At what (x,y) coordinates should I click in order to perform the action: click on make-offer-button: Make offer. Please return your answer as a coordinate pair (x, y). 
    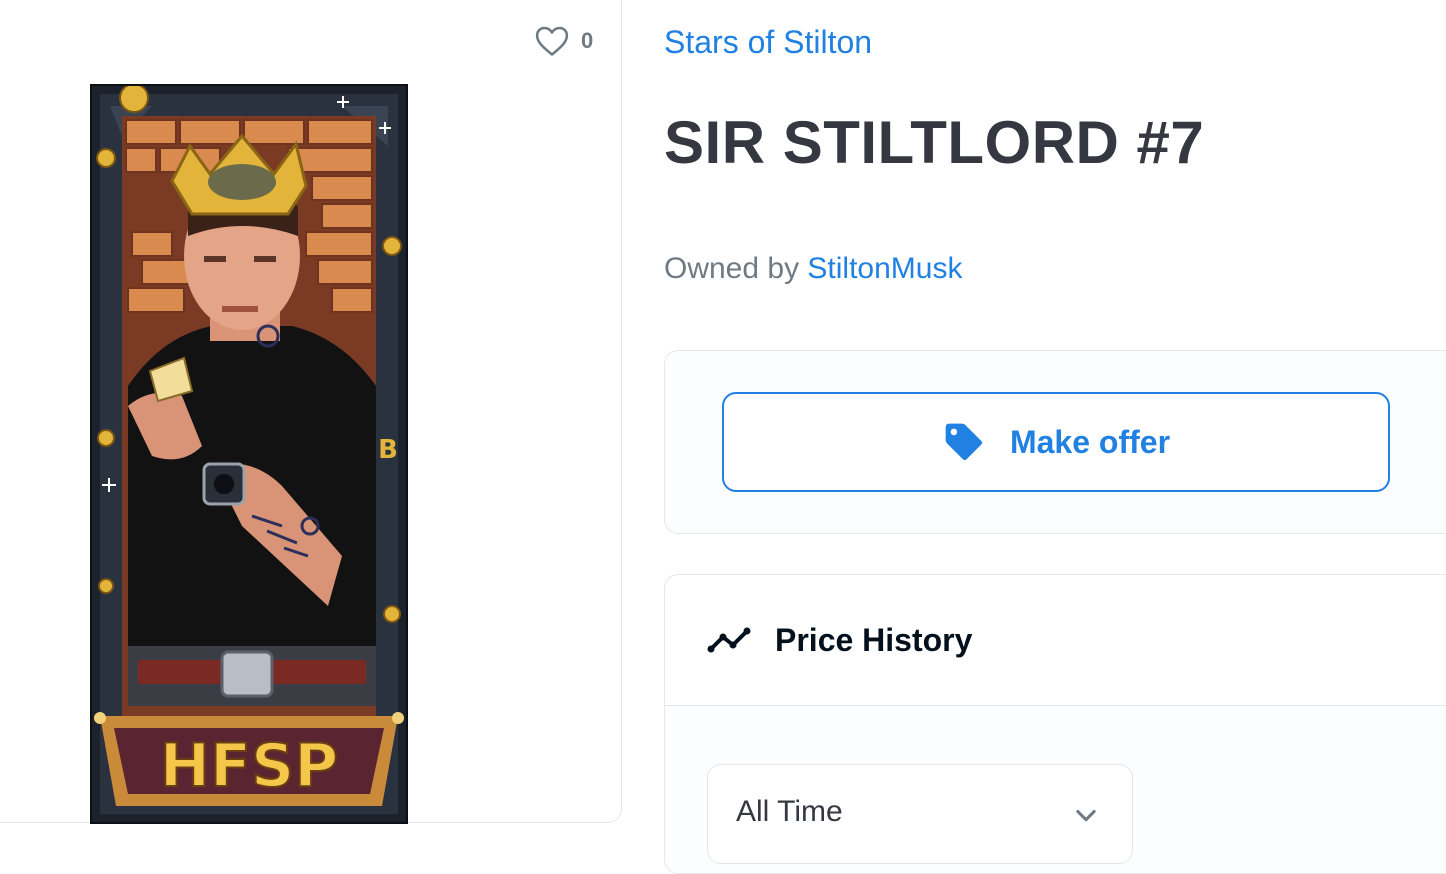
    Looking at the image, I should click on (1056, 442).